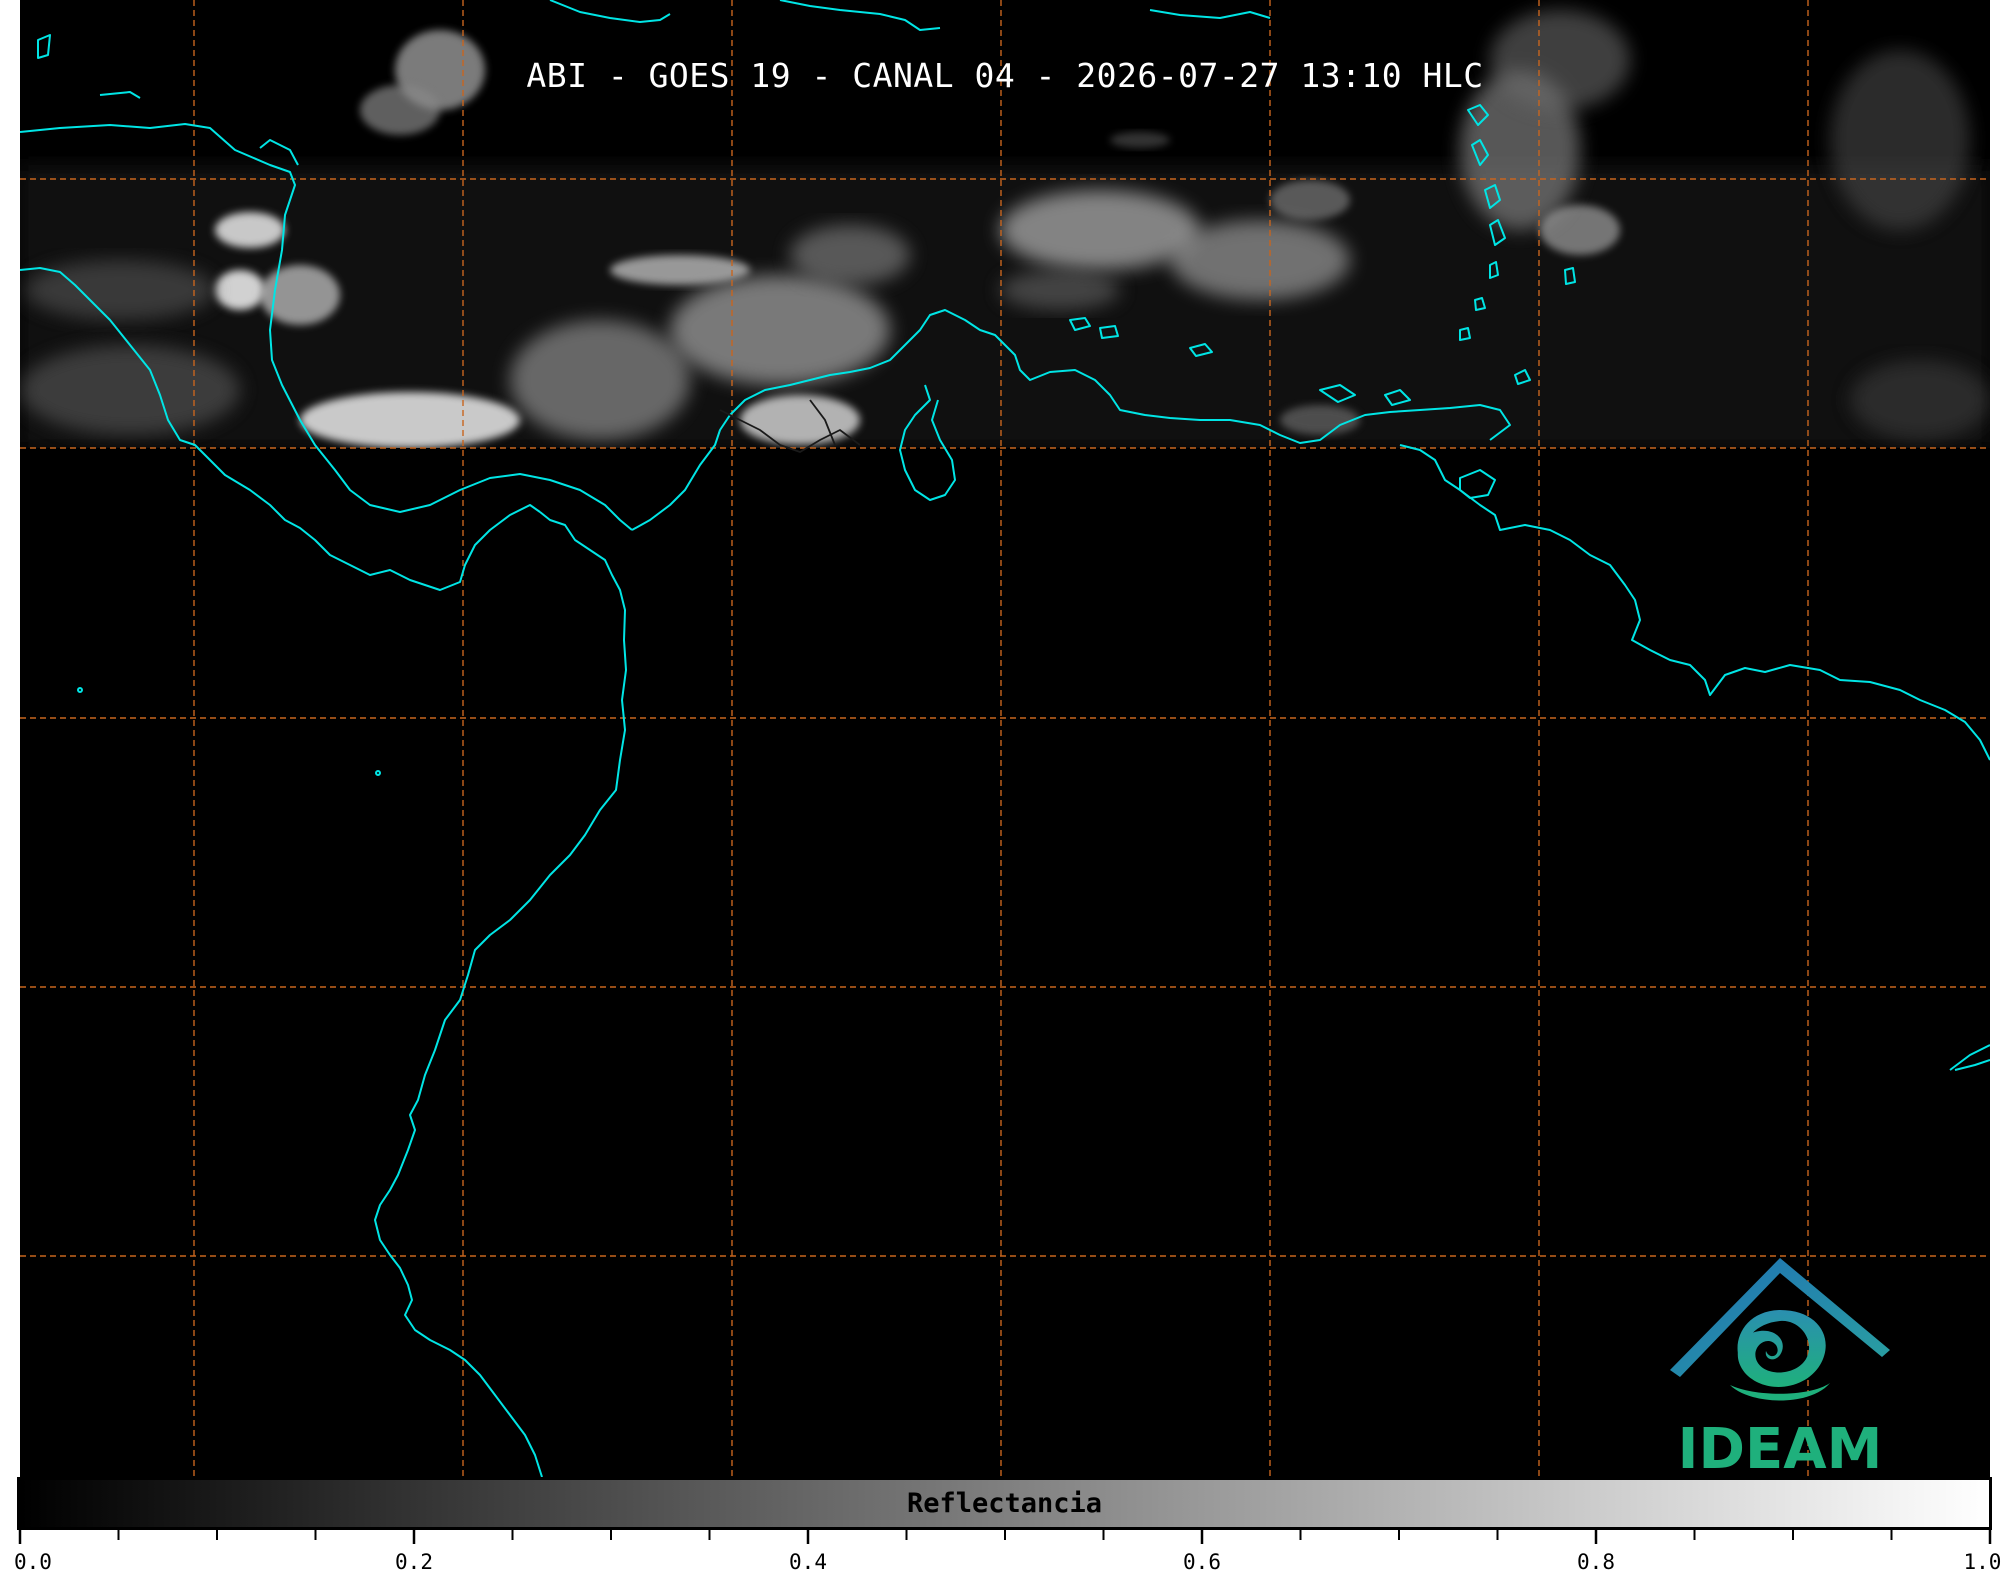 The width and height of the screenshot is (2011, 1577). Describe the element at coordinates (808, 1562) in the screenshot. I see `tick-label: 0.4` at that location.